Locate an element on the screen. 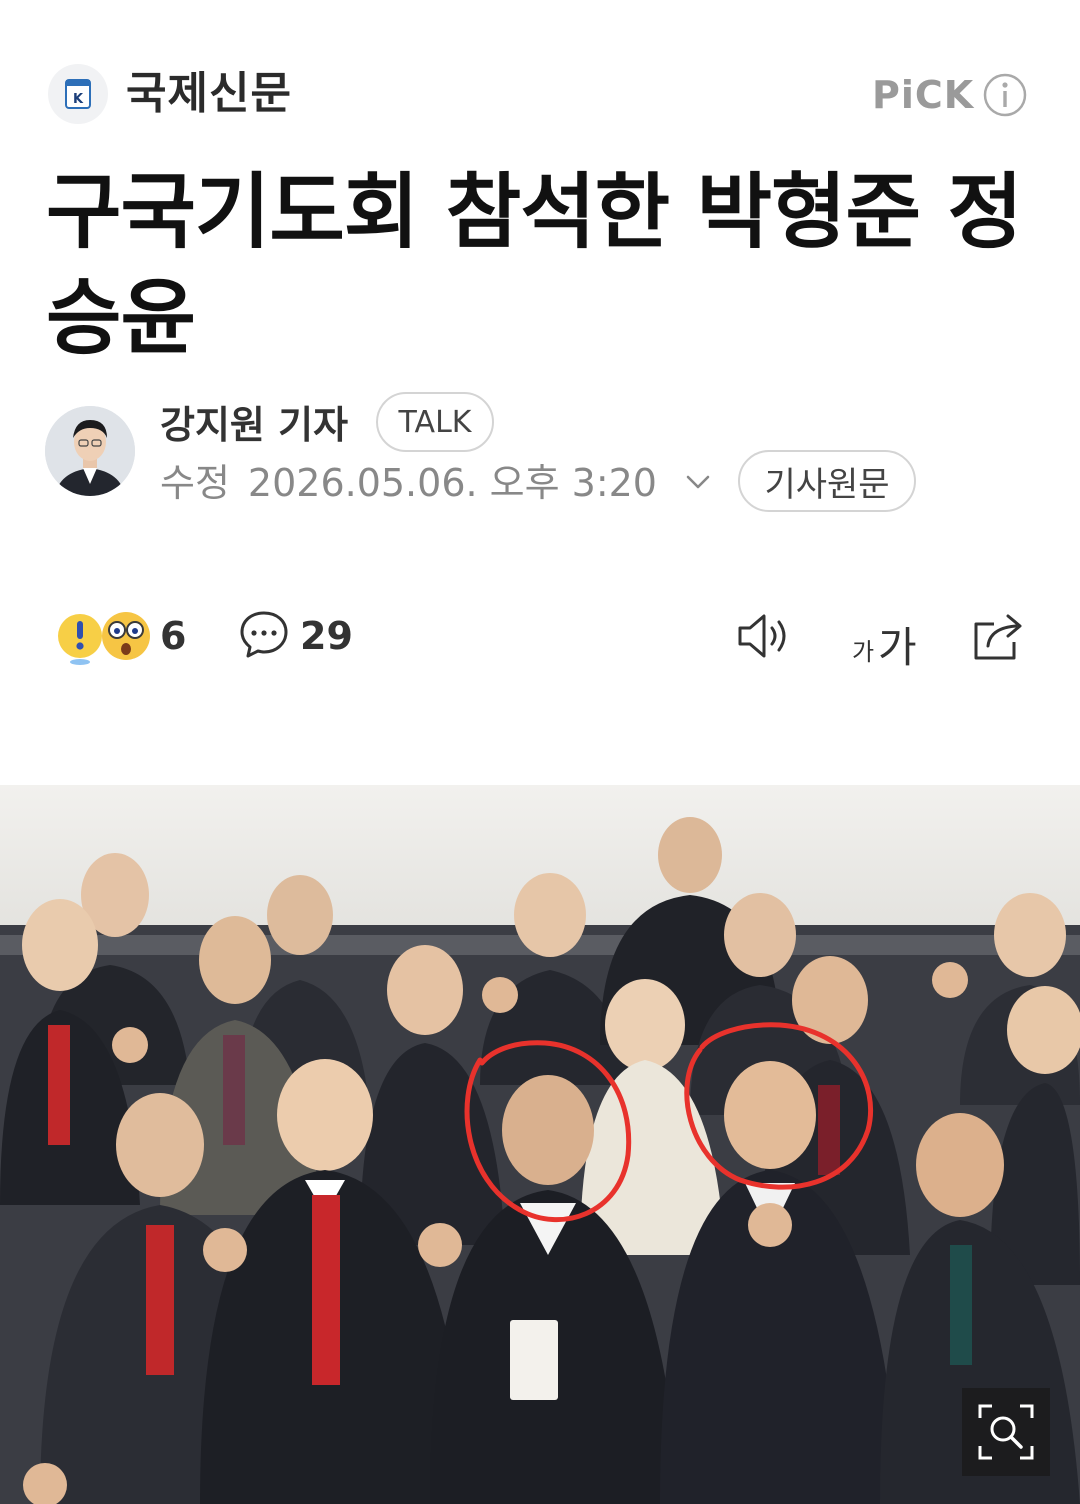 The width and height of the screenshot is (1080, 1504). press-name: 국제신문 is located at coordinates (209, 94).